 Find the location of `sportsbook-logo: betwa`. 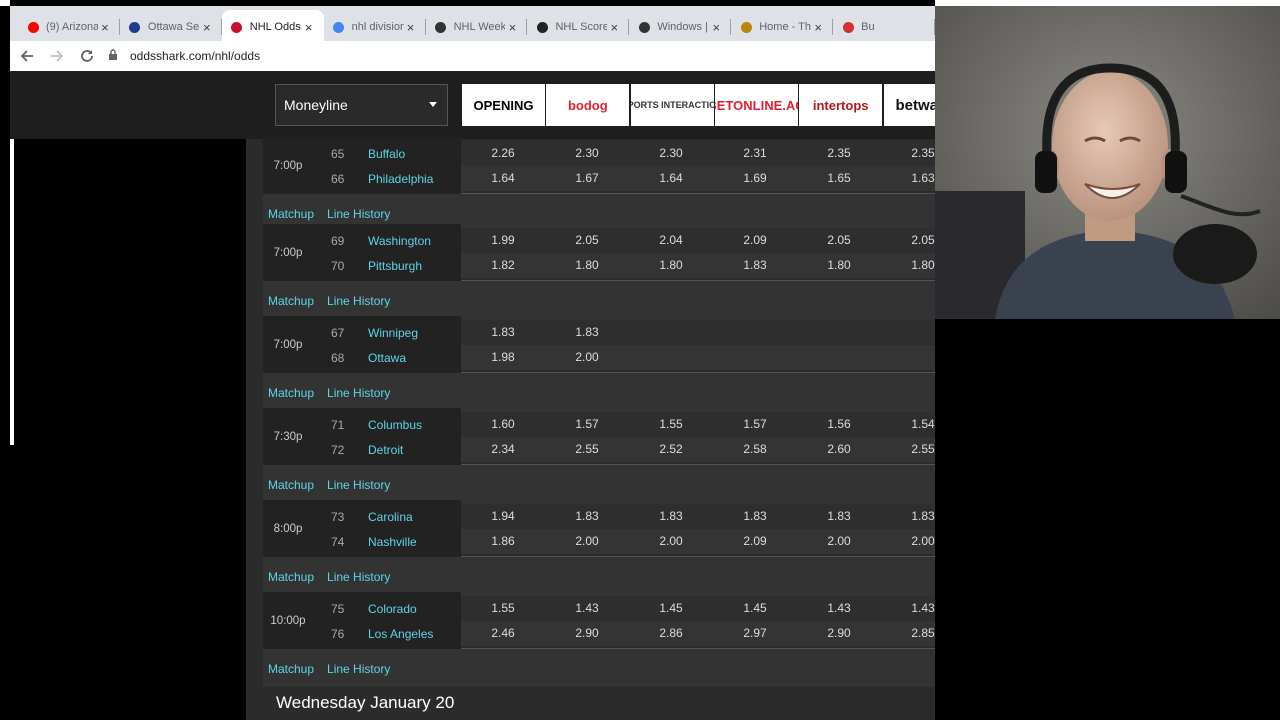

sportsbook-logo: betwa is located at coordinates (909, 105).